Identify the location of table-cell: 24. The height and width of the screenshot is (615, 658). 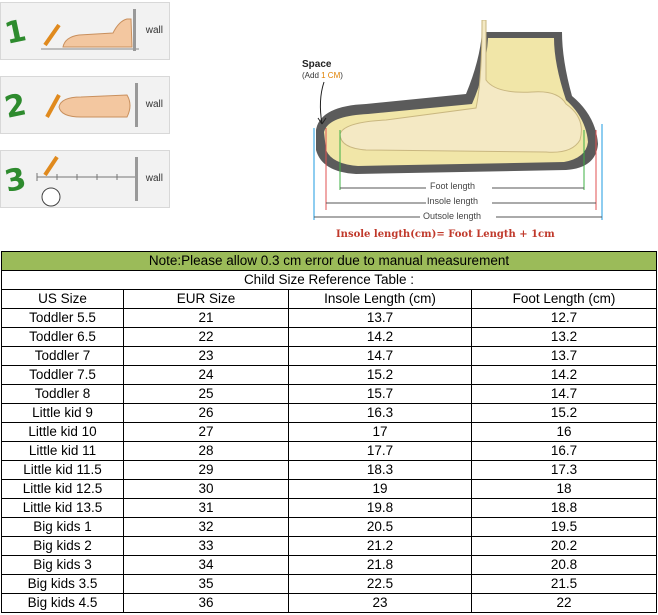
(206, 375).